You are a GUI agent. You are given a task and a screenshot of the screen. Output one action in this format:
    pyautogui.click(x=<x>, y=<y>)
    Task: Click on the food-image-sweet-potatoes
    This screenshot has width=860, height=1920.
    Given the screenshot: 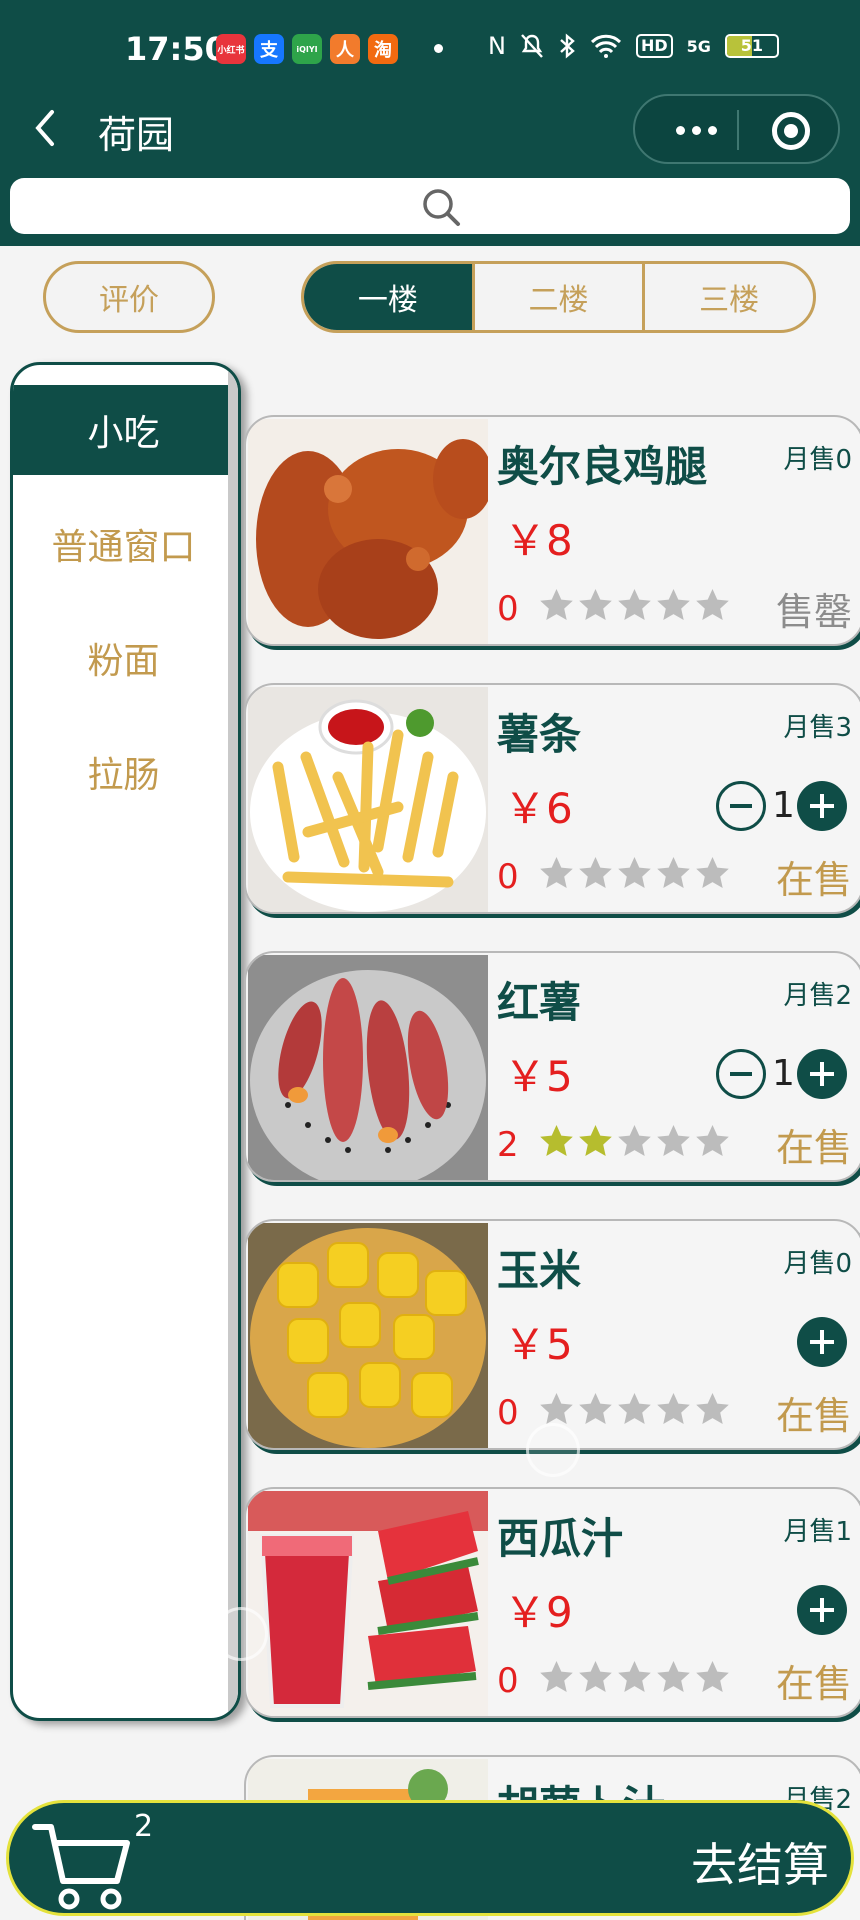 What is the action you would take?
    pyautogui.click(x=368, y=1067)
    